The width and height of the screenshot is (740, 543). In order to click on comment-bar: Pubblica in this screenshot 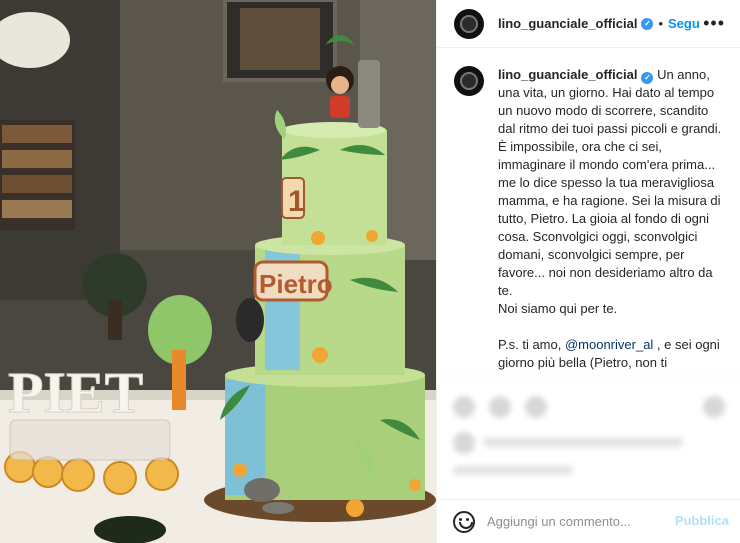, I will do `click(588, 521)`.